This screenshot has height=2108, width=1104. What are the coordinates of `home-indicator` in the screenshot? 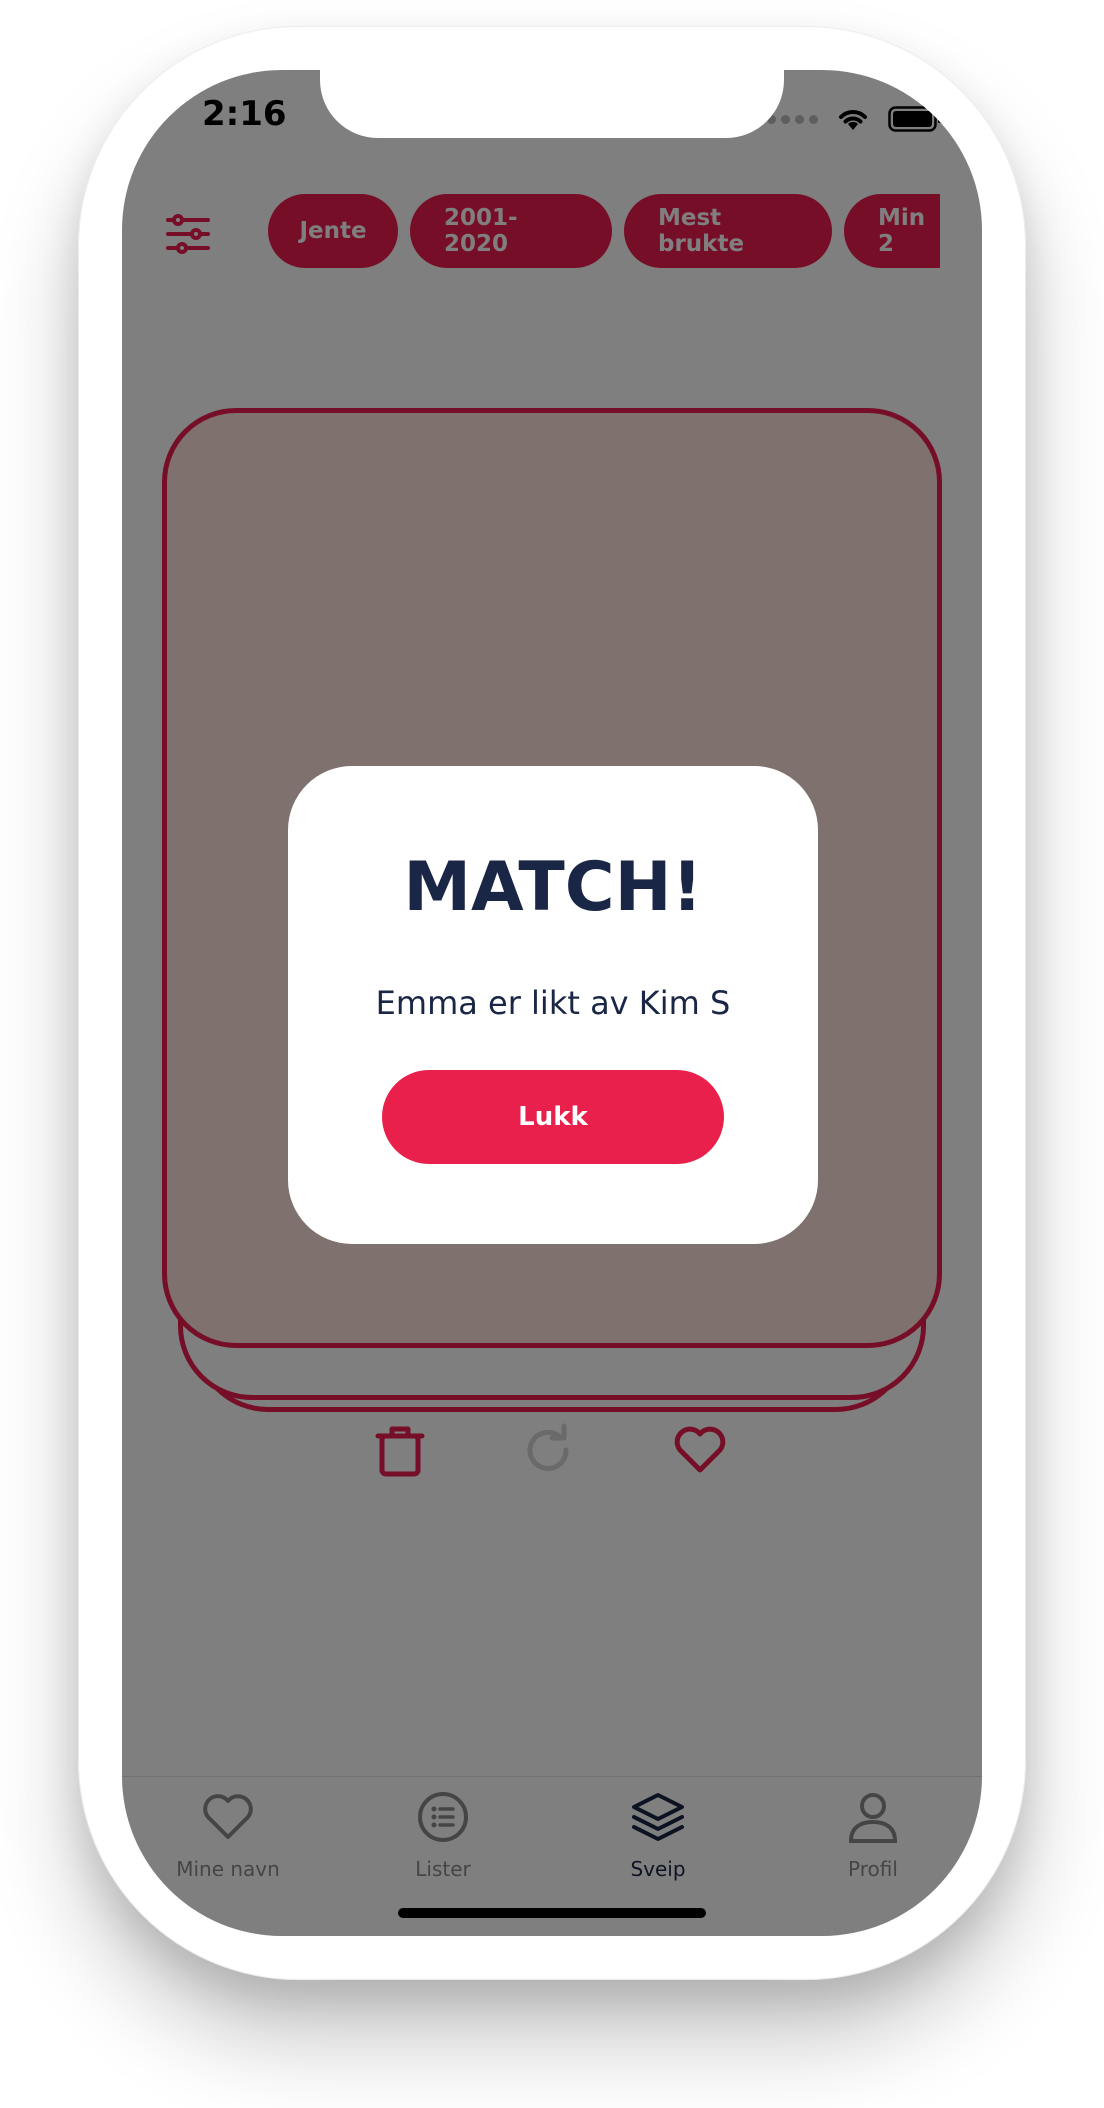 It's located at (552, 1913).